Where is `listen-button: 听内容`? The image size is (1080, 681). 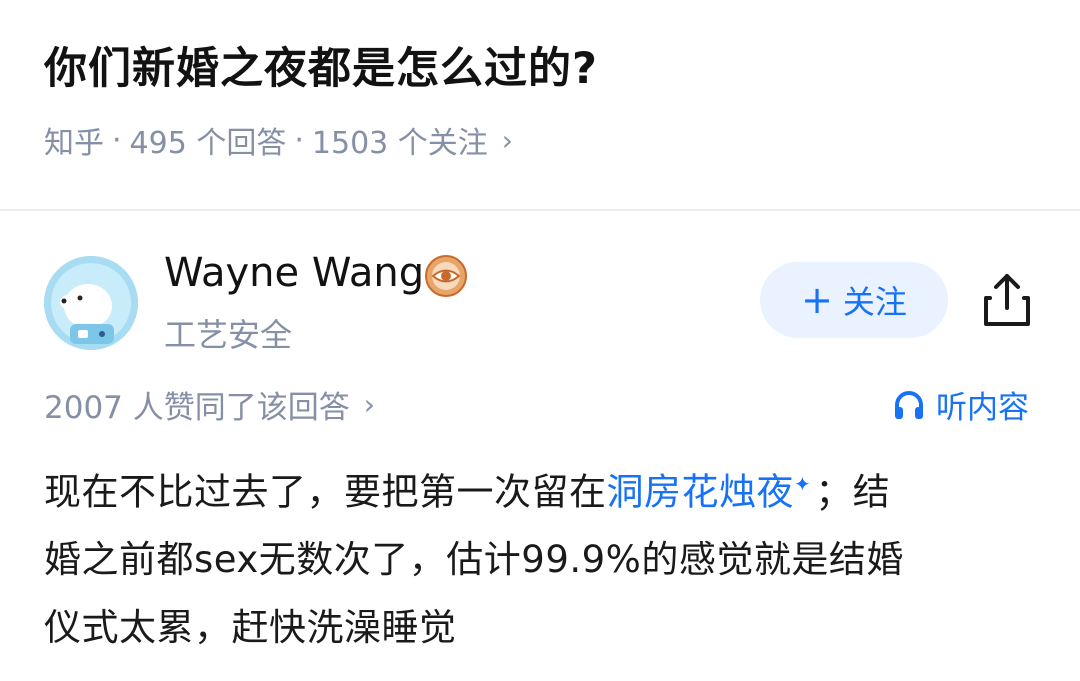 listen-button: 听内容 is located at coordinates (960, 404).